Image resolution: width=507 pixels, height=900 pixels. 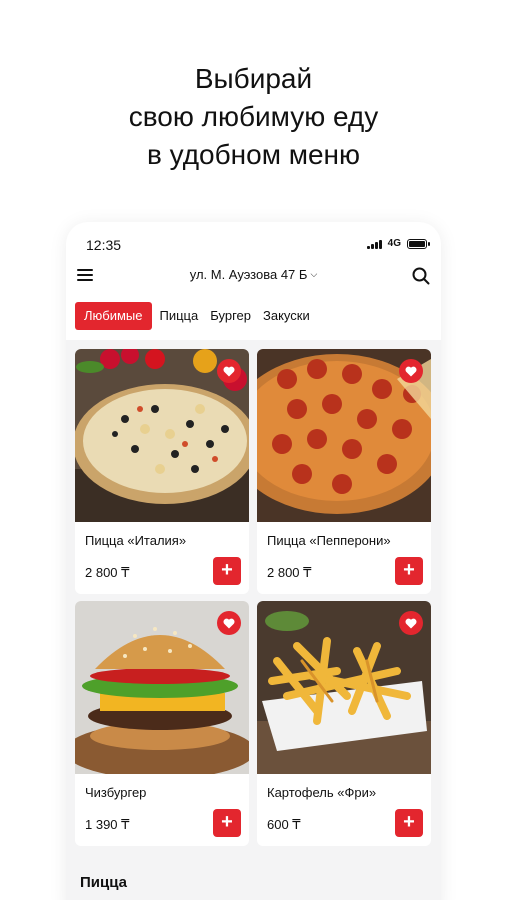 What do you see at coordinates (253, 154) in the screenshot?
I see `promo-line-3: в удобном меню` at bounding box center [253, 154].